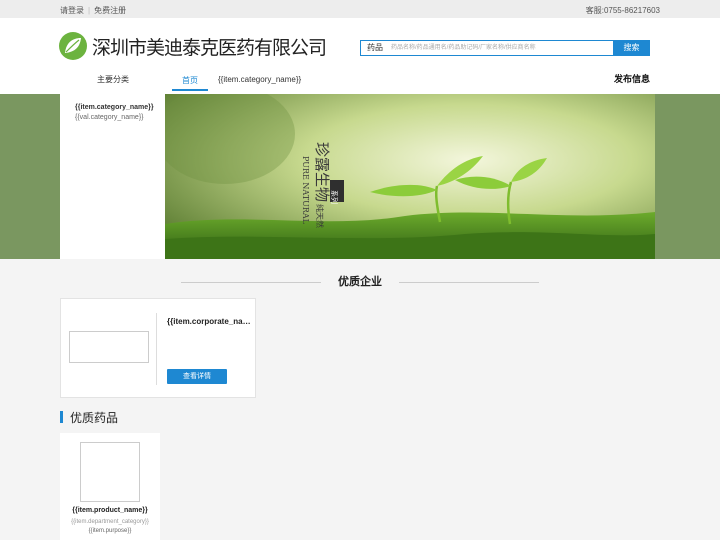  I want to click on drugs-section-heading: 优质药品, so click(89, 417).